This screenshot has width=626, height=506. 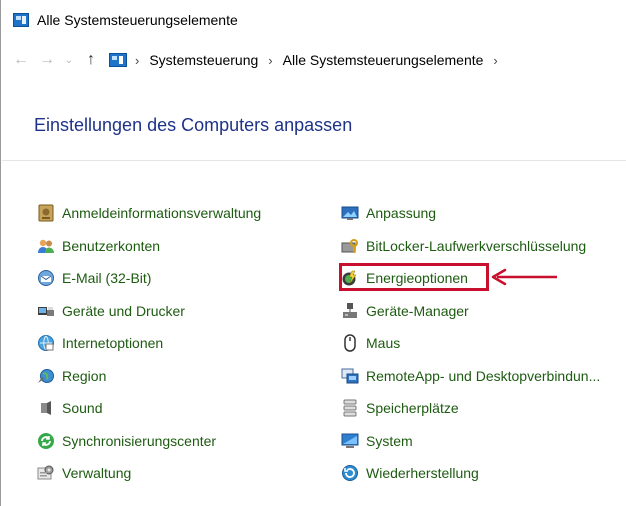 What do you see at coordinates (123, 310) in the screenshot?
I see `item-label: Geräte und Drucker` at bounding box center [123, 310].